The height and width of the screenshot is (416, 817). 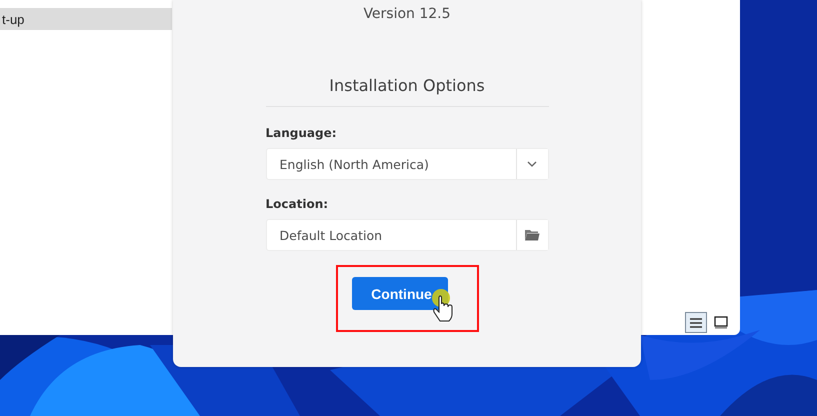 I want to click on list-item: t-up, so click(x=86, y=19).